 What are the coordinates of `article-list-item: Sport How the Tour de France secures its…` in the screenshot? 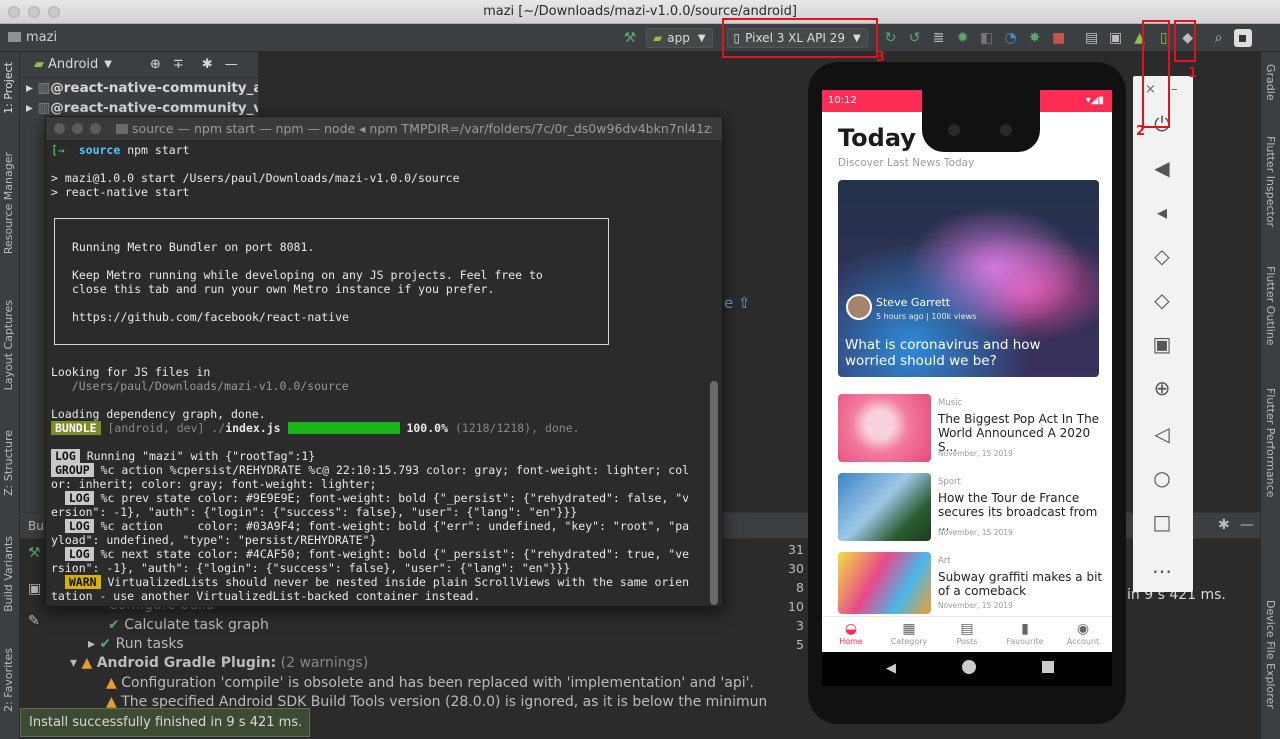 It's located at (973, 507).